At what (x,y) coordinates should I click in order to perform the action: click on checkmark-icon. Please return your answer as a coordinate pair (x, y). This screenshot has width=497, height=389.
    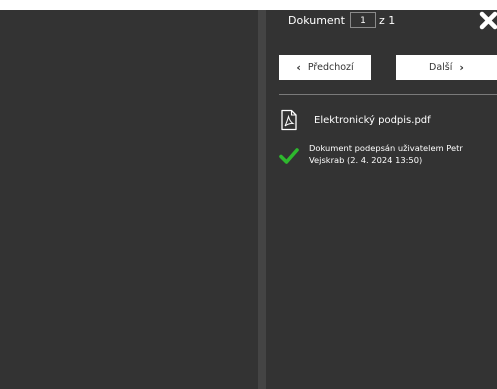
    Looking at the image, I should click on (289, 156).